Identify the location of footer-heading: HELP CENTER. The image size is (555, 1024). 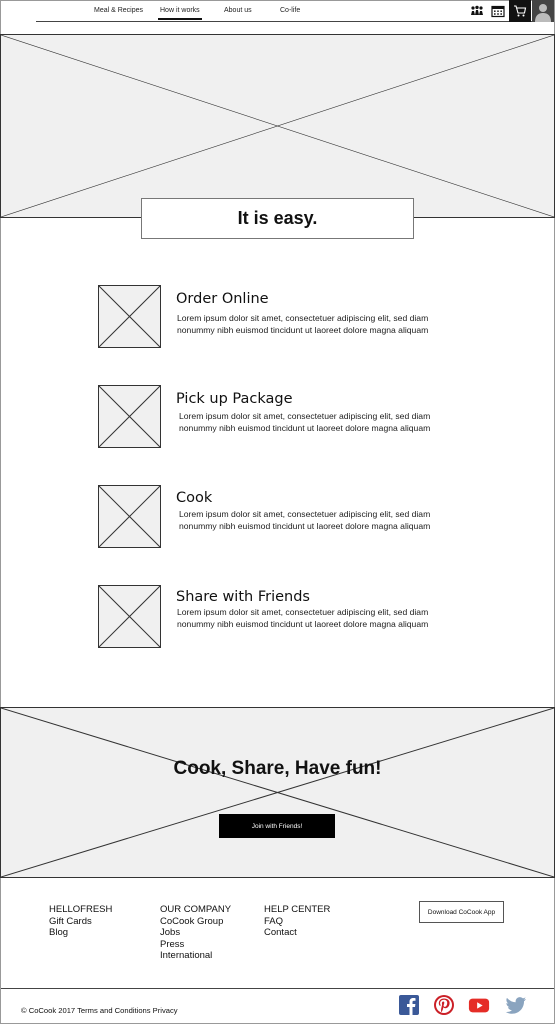
(297, 909).